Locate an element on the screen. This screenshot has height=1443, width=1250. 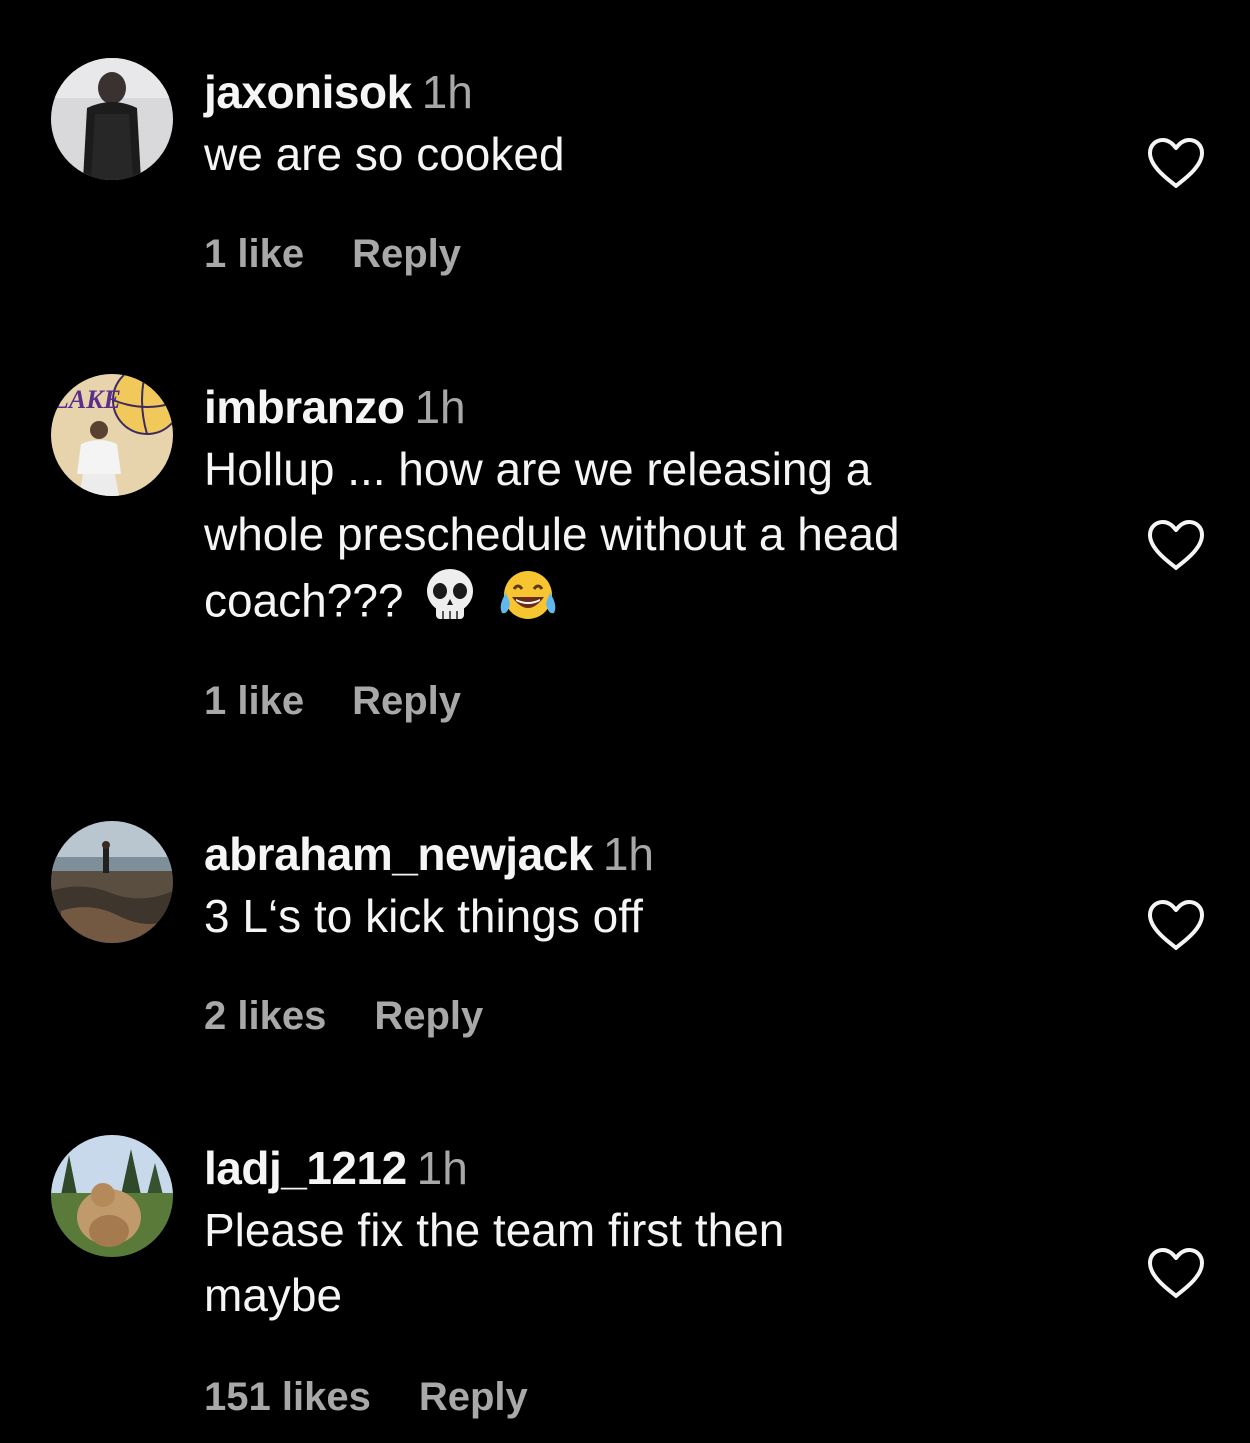
comment-text: we are so cooked is located at coordinates (384, 154).